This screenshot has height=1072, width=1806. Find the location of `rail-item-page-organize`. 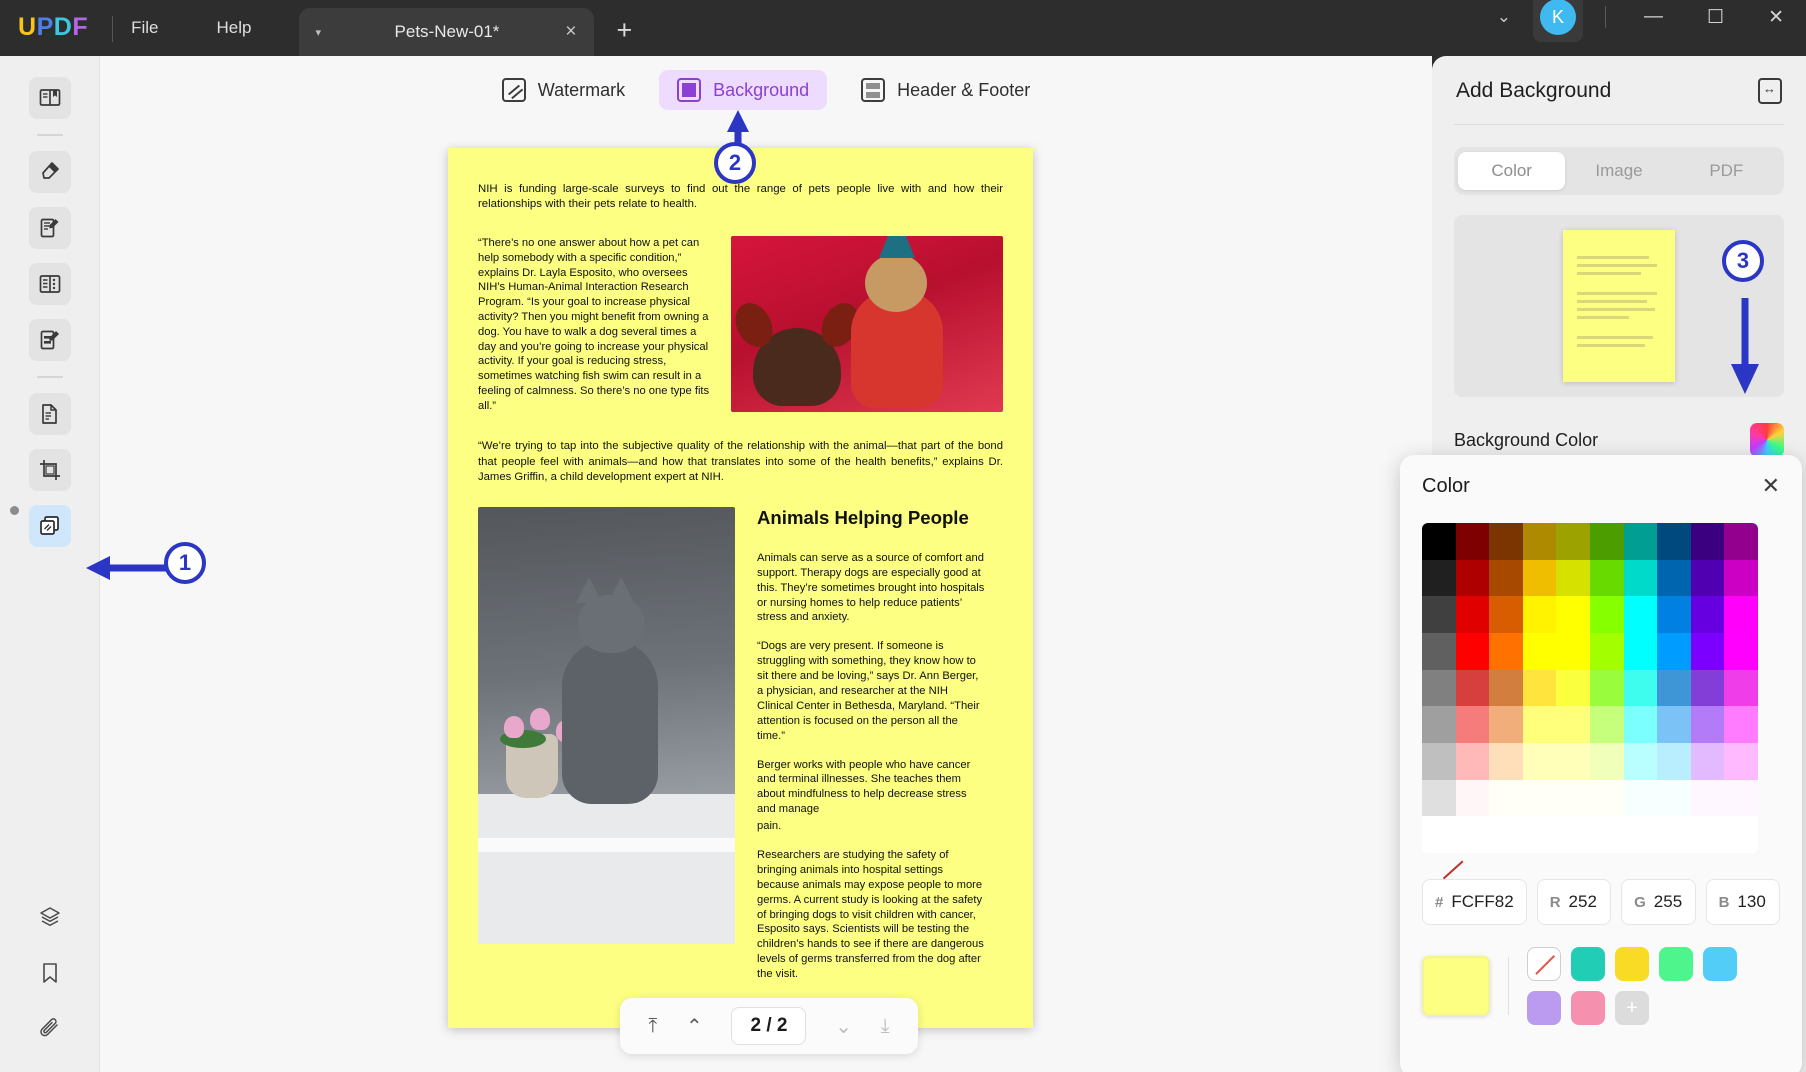

rail-item-page-organize is located at coordinates (49, 284).